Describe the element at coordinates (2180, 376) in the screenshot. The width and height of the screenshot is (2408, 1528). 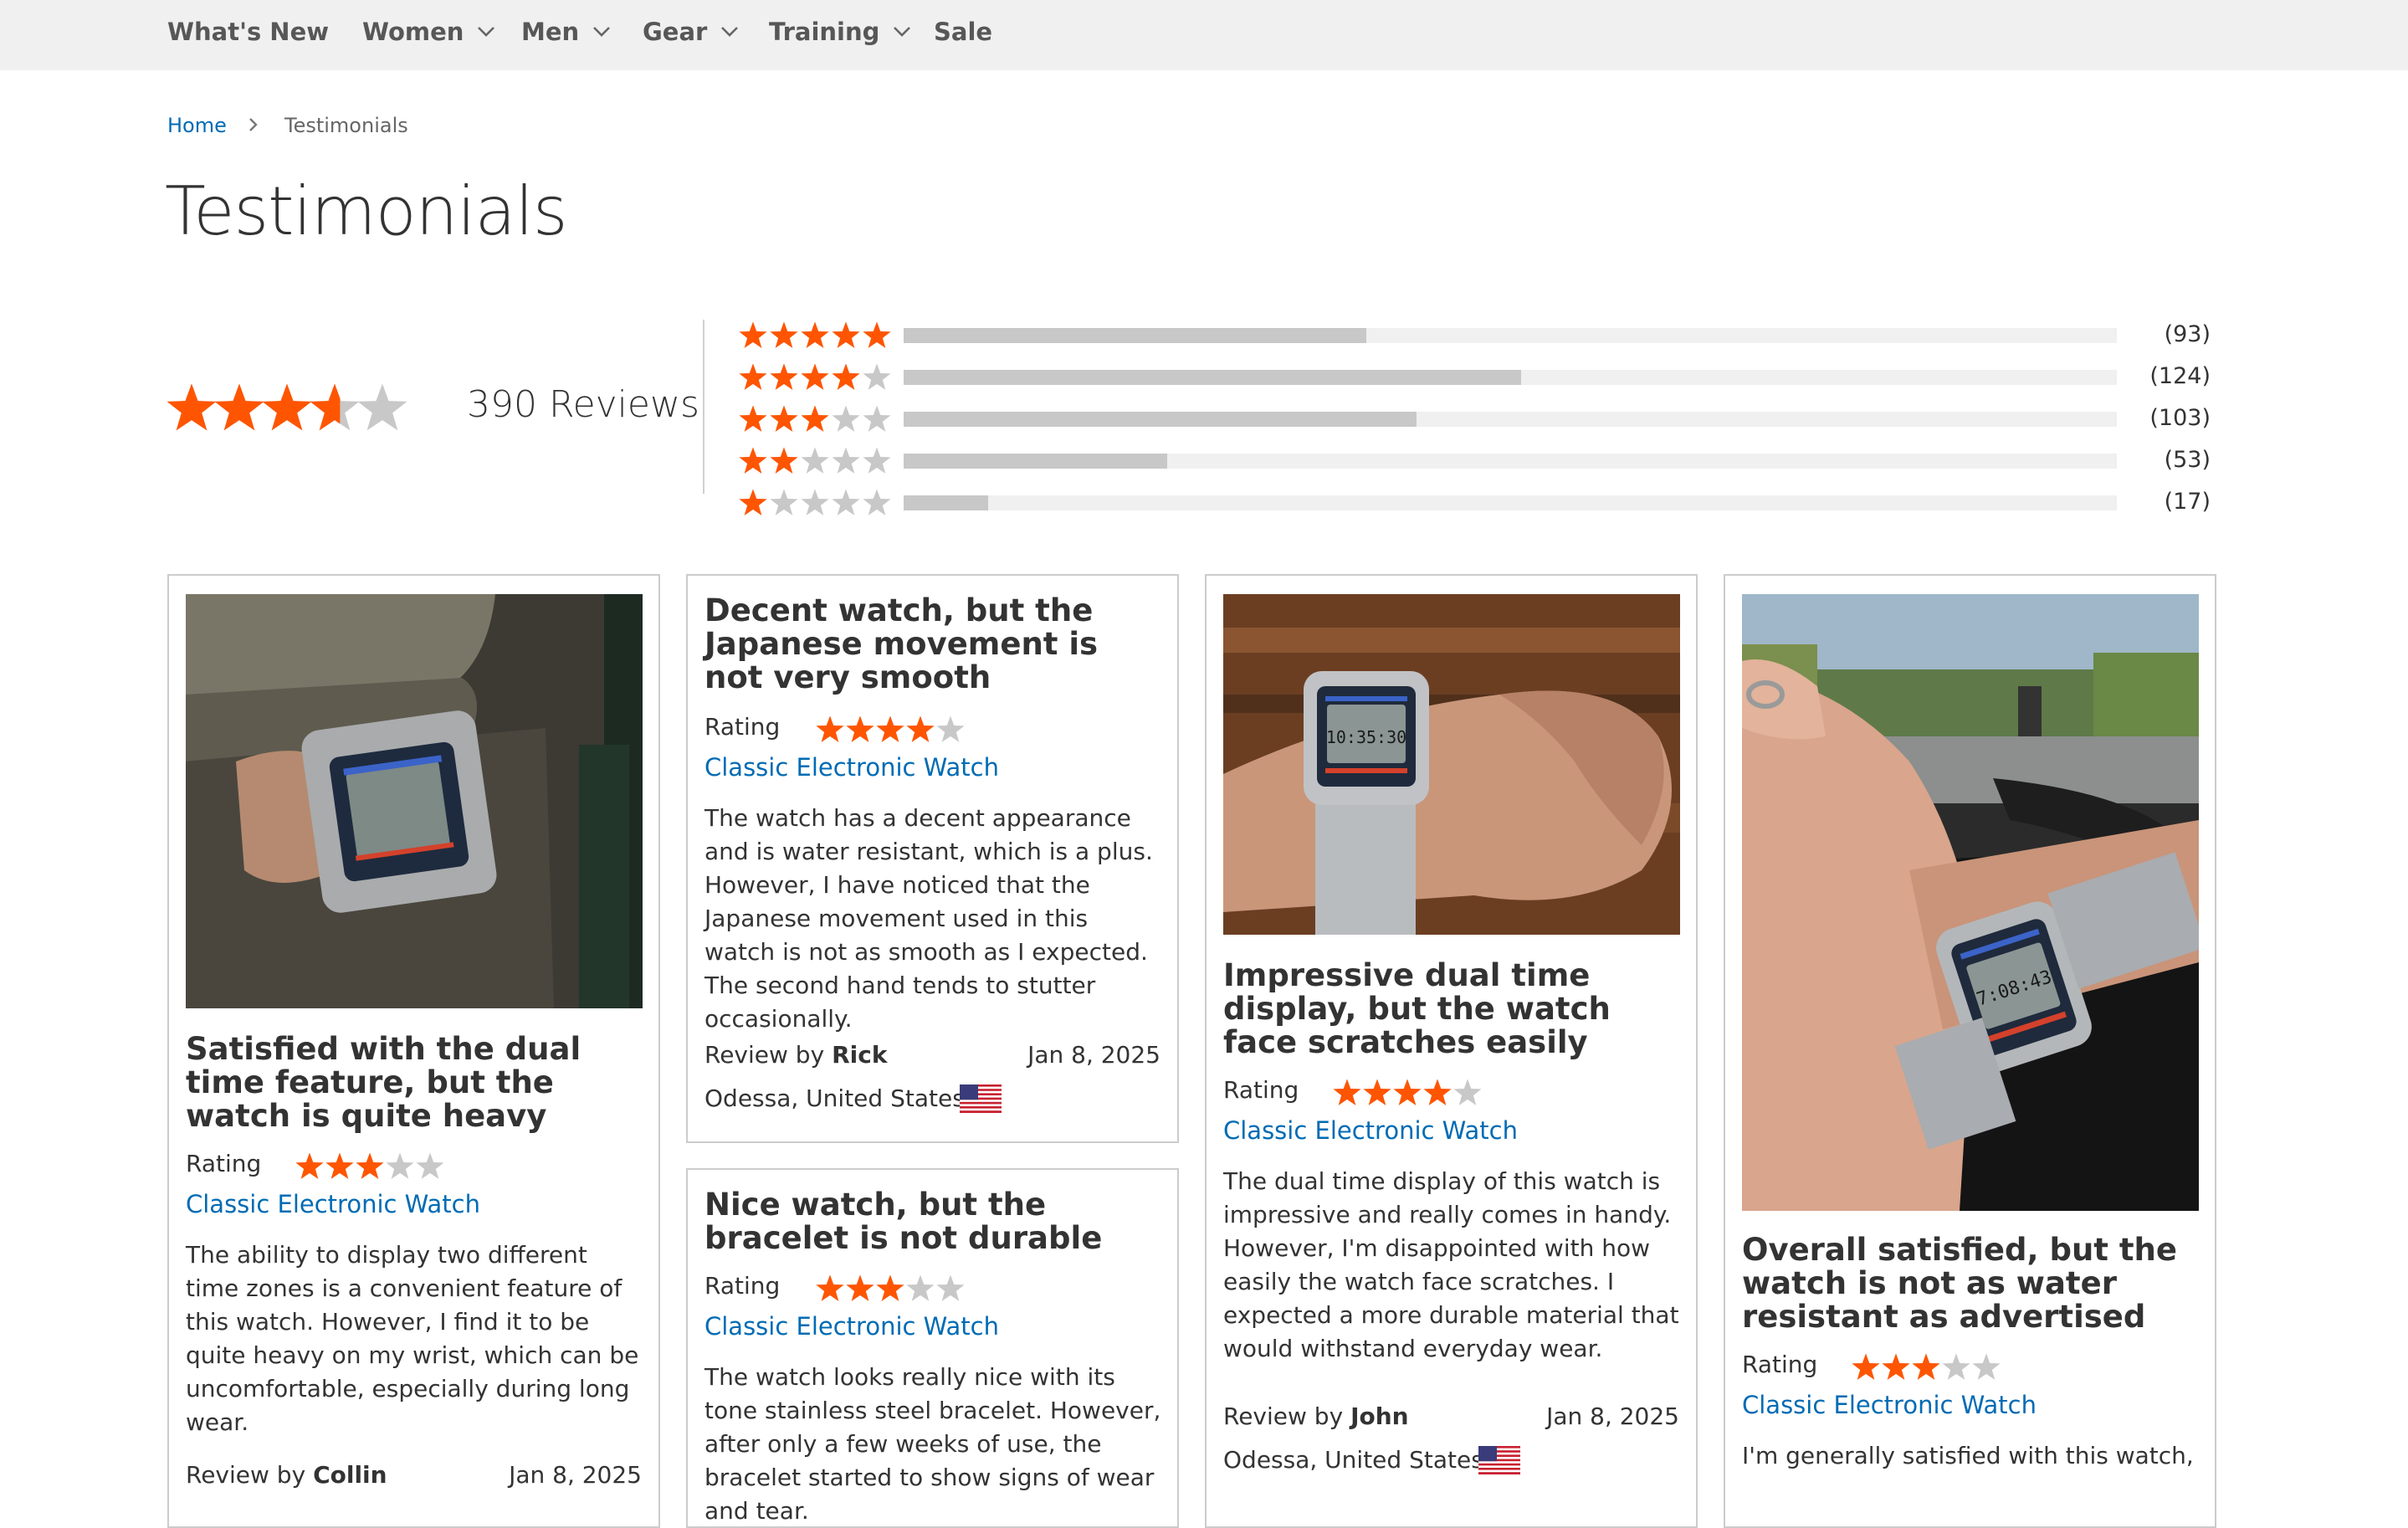
I see `rating-count: (124)` at that location.